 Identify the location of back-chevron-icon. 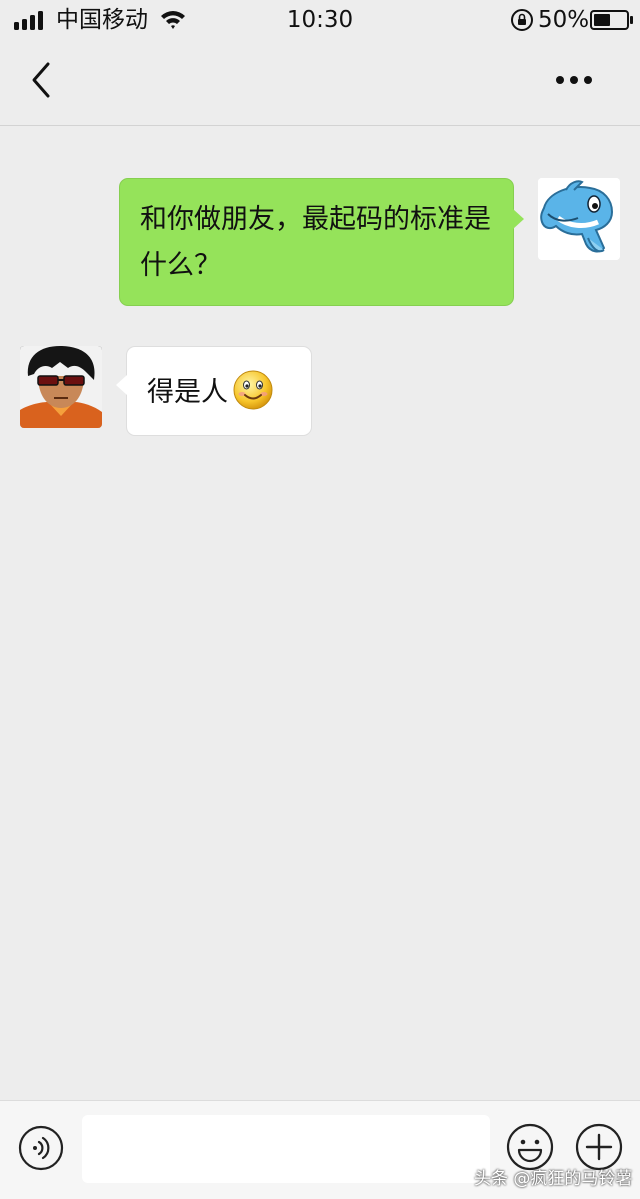
(42, 80).